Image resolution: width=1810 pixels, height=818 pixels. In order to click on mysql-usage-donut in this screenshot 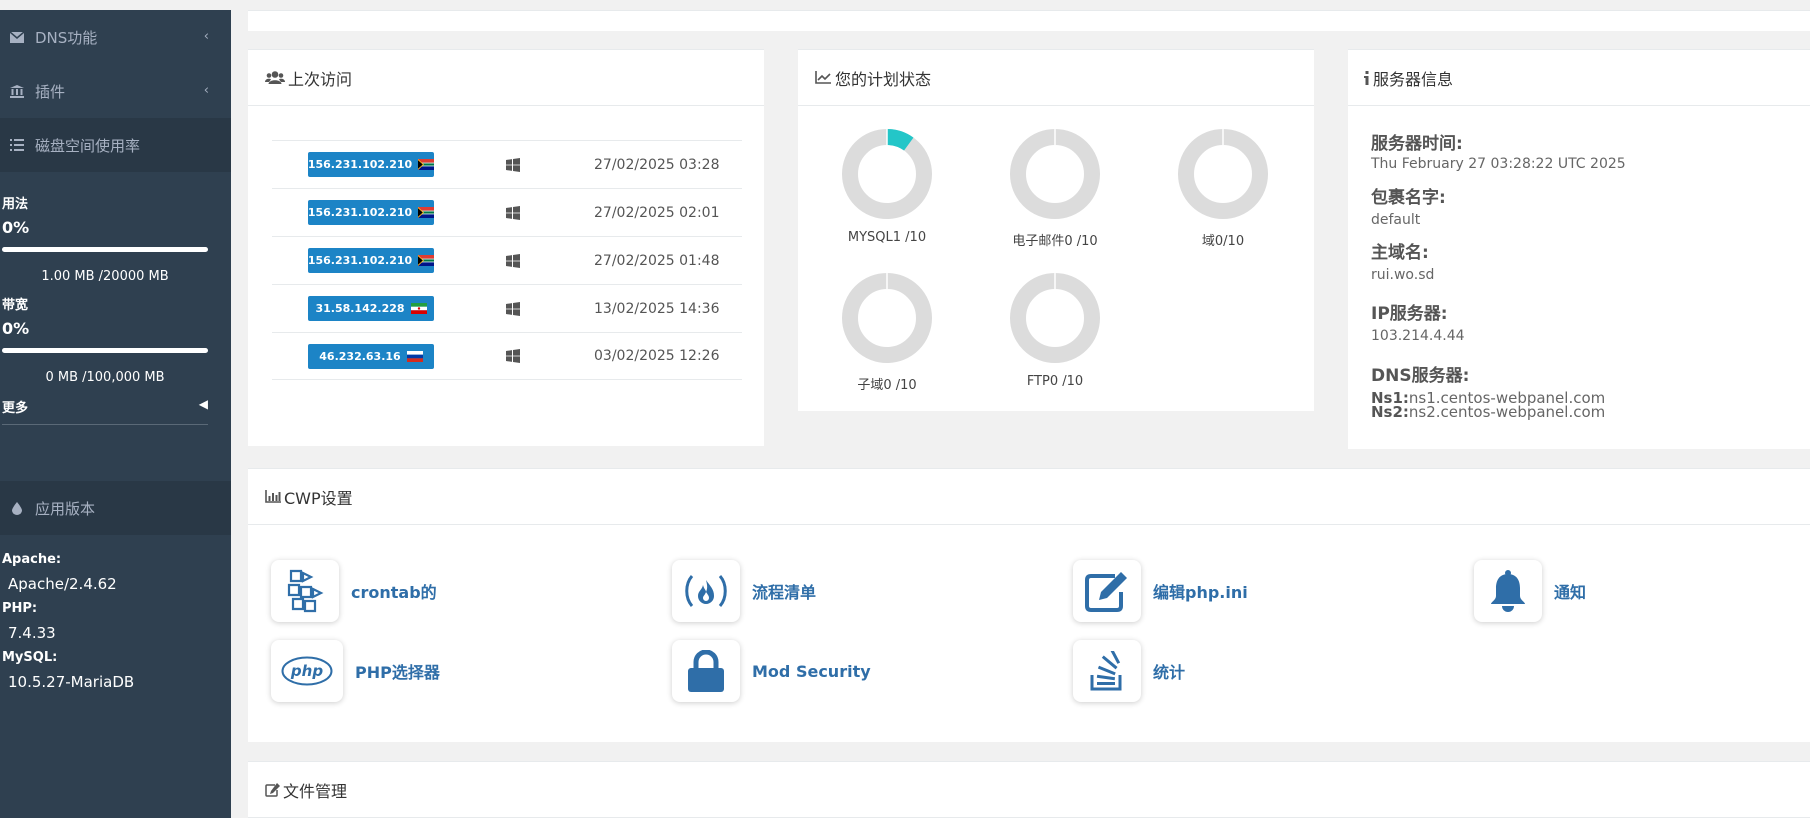, I will do `click(887, 174)`.